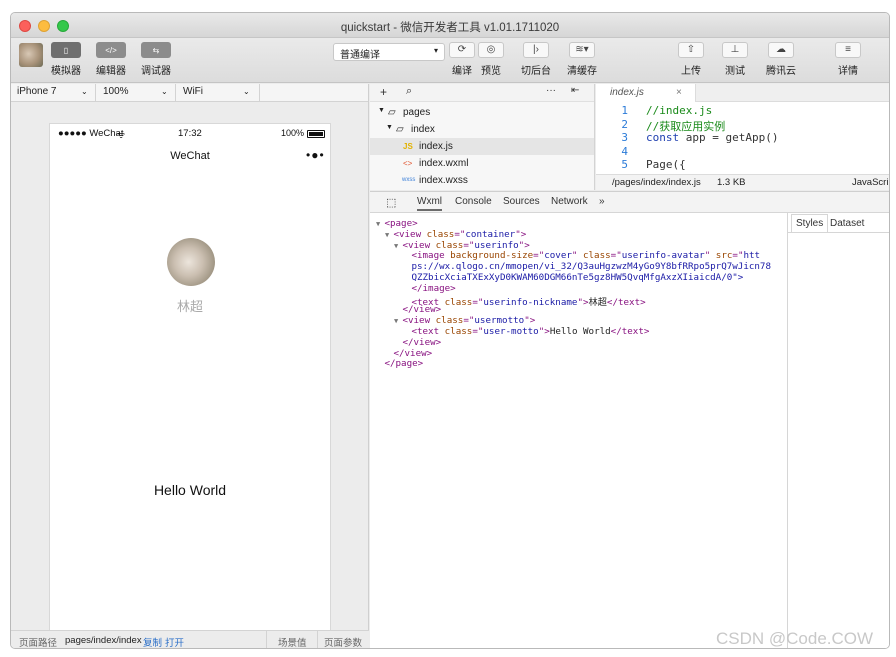 This screenshot has height=657, width=896. I want to click on tree-item-index-wxss: wxss index.wxss, so click(482, 180).